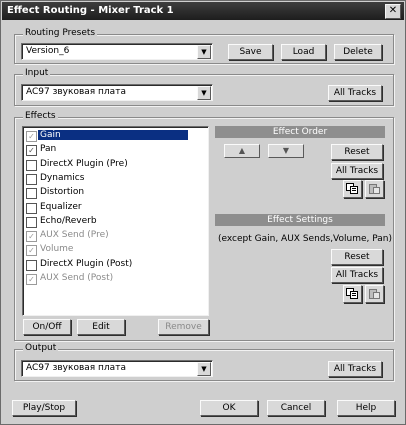 This screenshot has width=406, height=425. What do you see at coordinates (61, 206) in the screenshot?
I see `effect-label: Equalizer` at bounding box center [61, 206].